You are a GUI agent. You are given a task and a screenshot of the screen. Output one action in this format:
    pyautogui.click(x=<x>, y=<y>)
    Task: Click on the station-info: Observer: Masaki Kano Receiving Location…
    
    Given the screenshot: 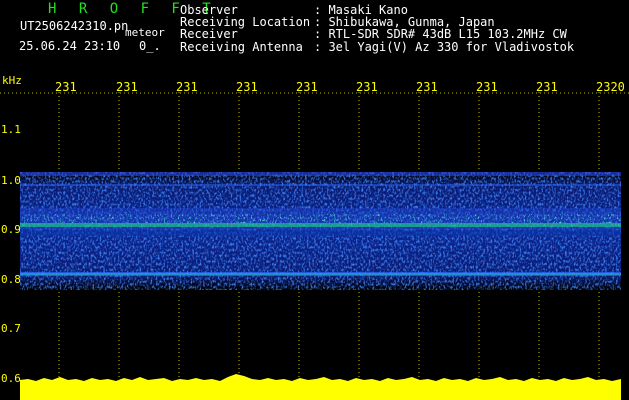 What is the action you would take?
    pyautogui.click(x=377, y=28)
    